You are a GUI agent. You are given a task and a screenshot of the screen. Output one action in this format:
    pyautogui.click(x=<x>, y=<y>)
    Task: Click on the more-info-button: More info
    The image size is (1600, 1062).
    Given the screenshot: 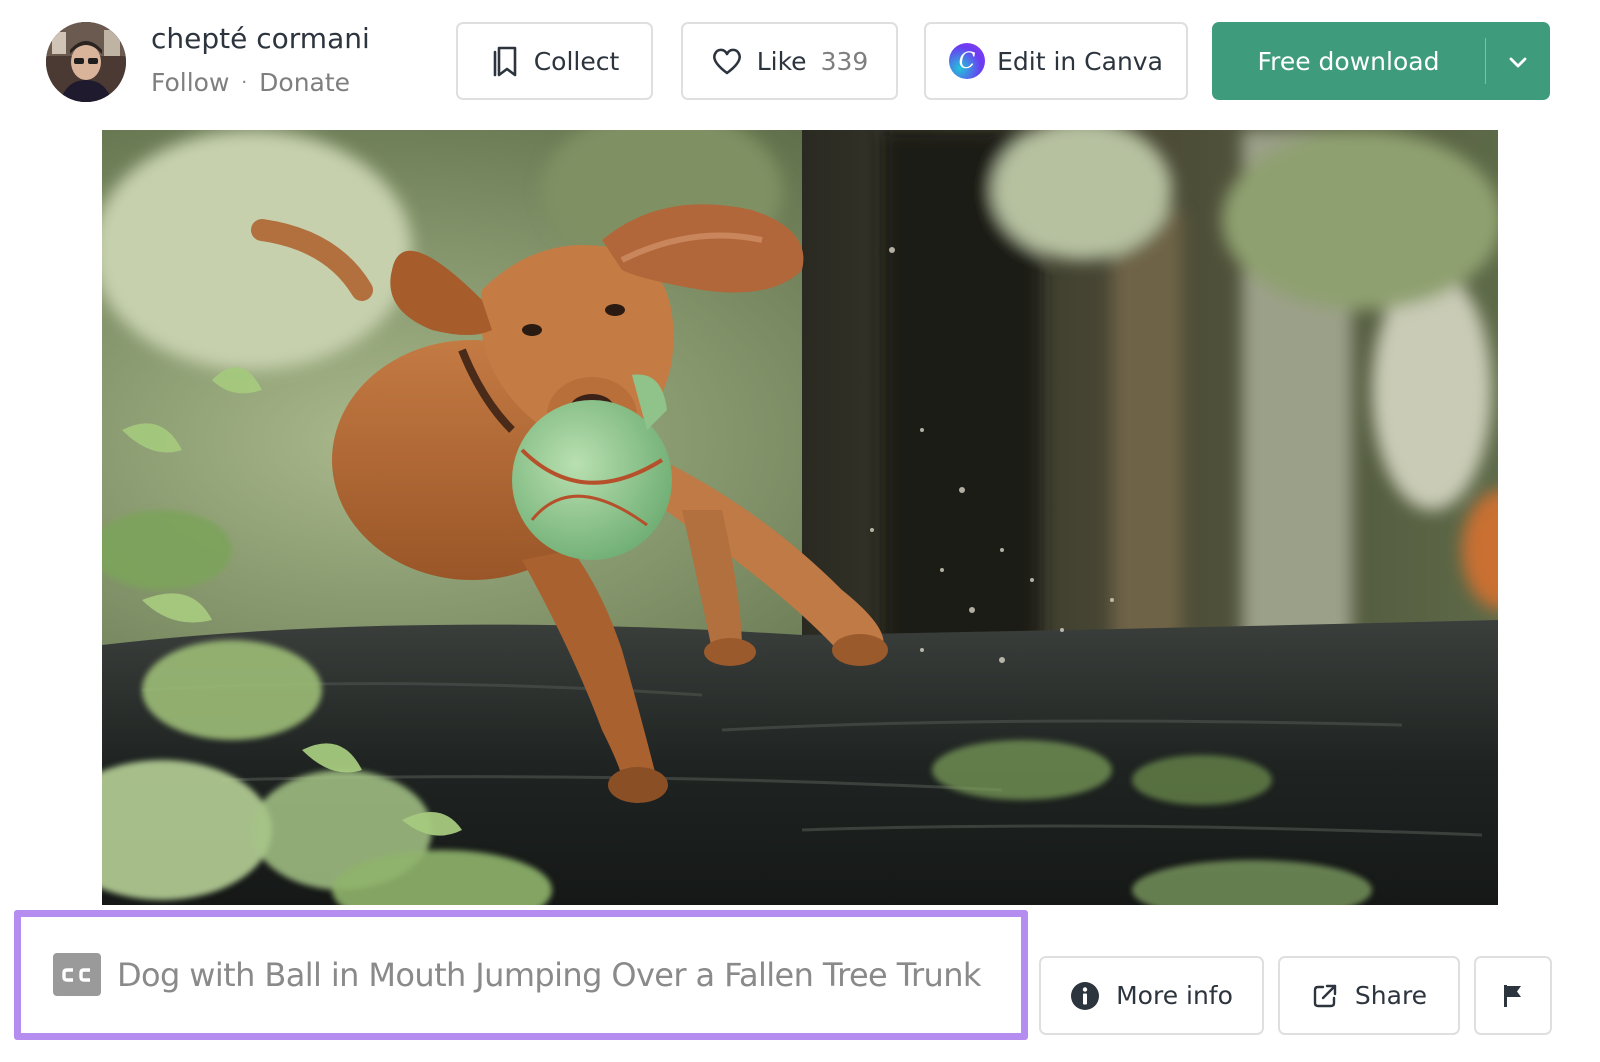 What is the action you would take?
    pyautogui.click(x=1151, y=995)
    